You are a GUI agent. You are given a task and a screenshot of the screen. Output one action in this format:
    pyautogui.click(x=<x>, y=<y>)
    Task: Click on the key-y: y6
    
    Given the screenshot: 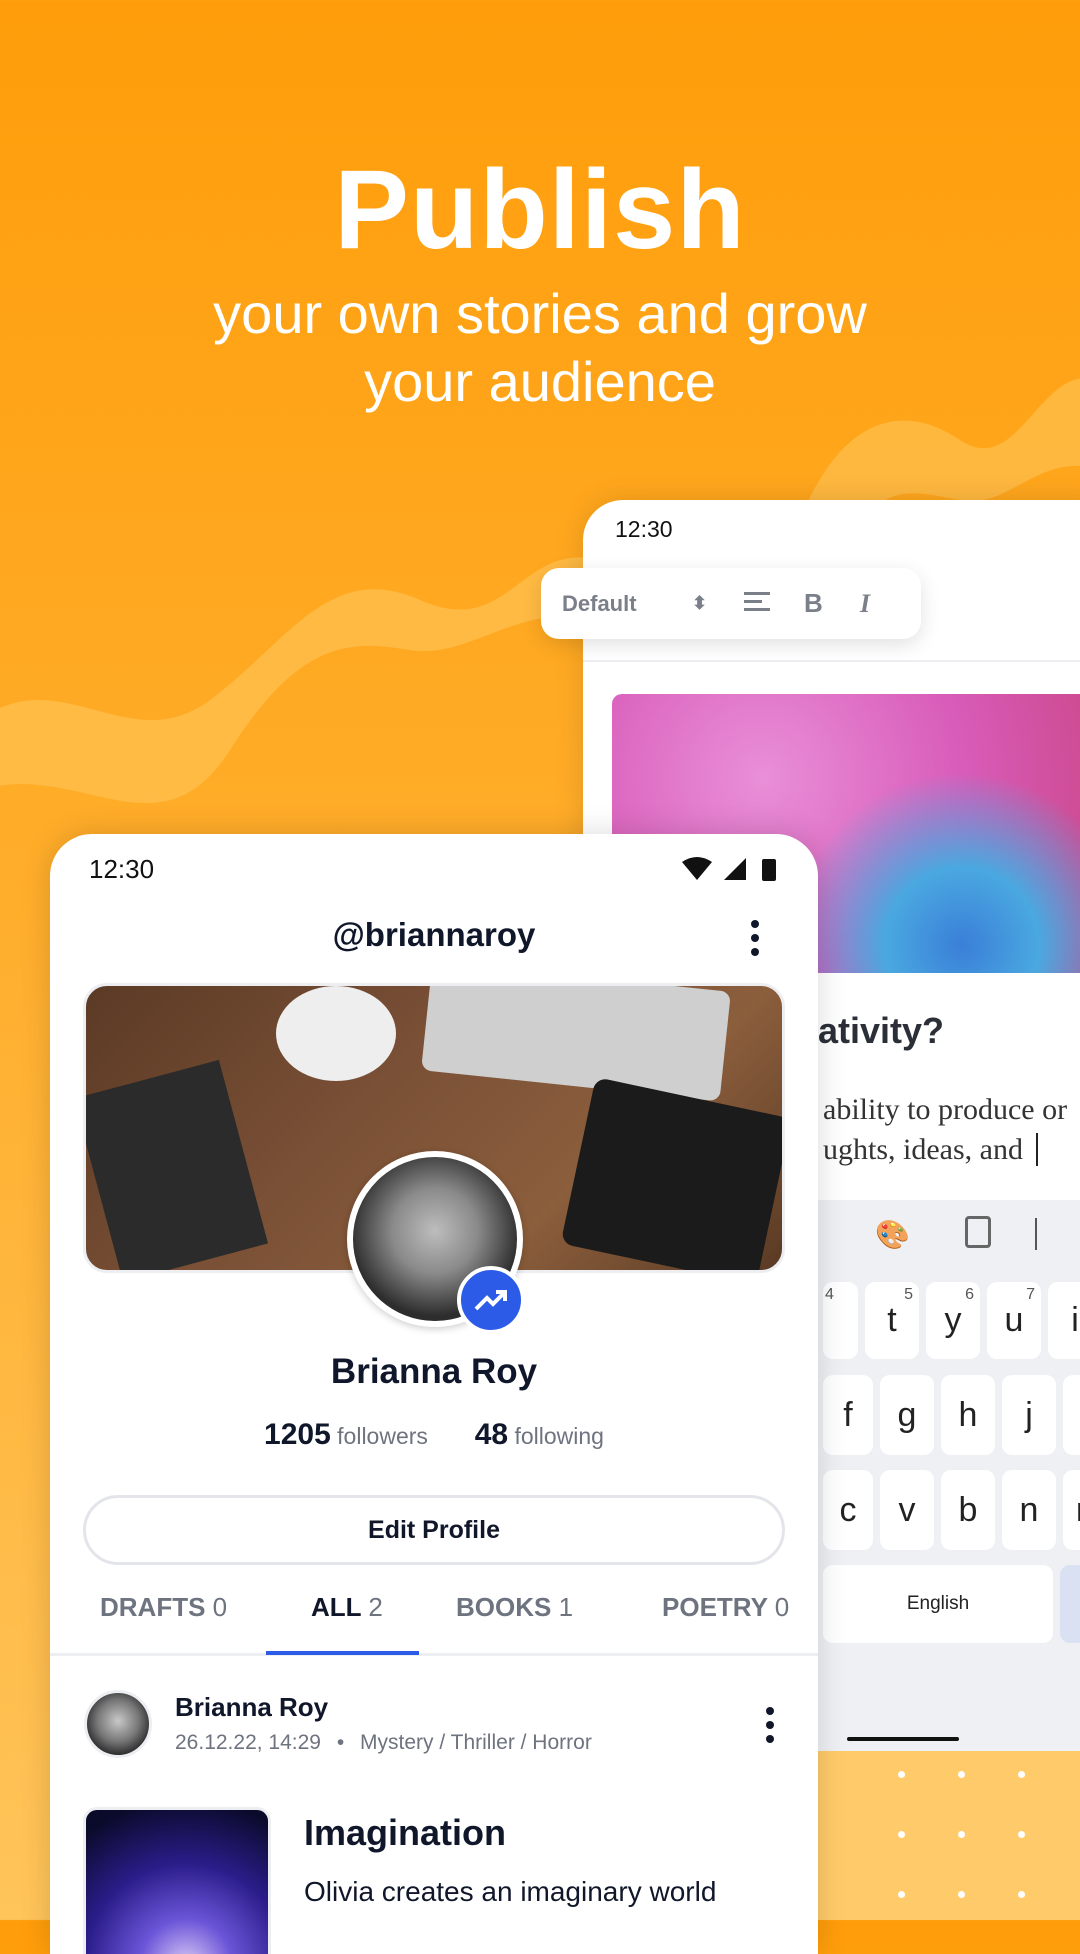 What is the action you would take?
    pyautogui.click(x=953, y=1320)
    